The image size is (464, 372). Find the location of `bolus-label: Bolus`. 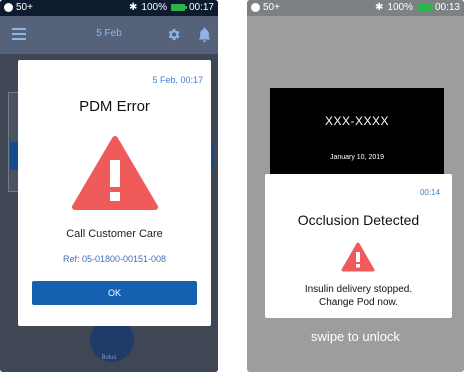

bolus-label: Bolus is located at coordinates (109, 358).